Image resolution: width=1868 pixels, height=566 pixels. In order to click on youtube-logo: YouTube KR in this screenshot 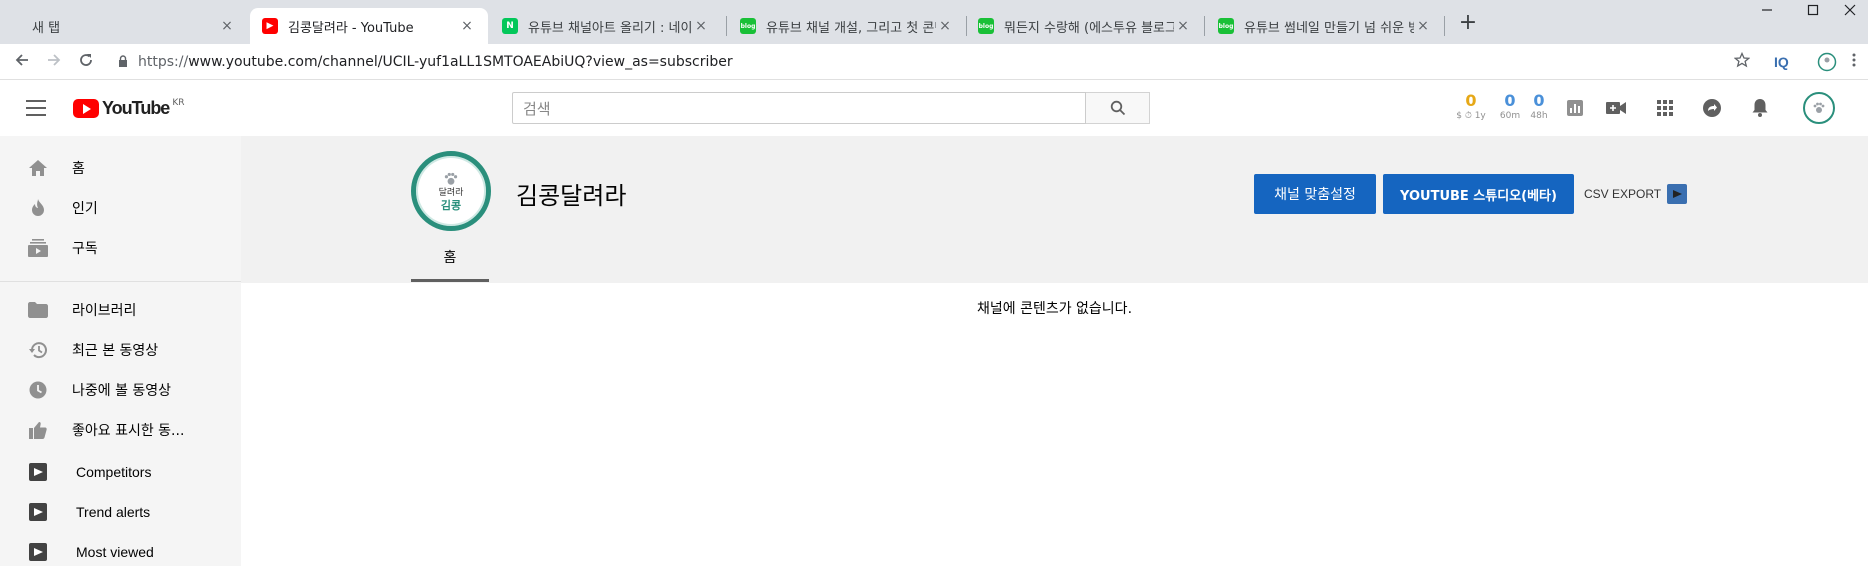, I will do `click(128, 108)`.